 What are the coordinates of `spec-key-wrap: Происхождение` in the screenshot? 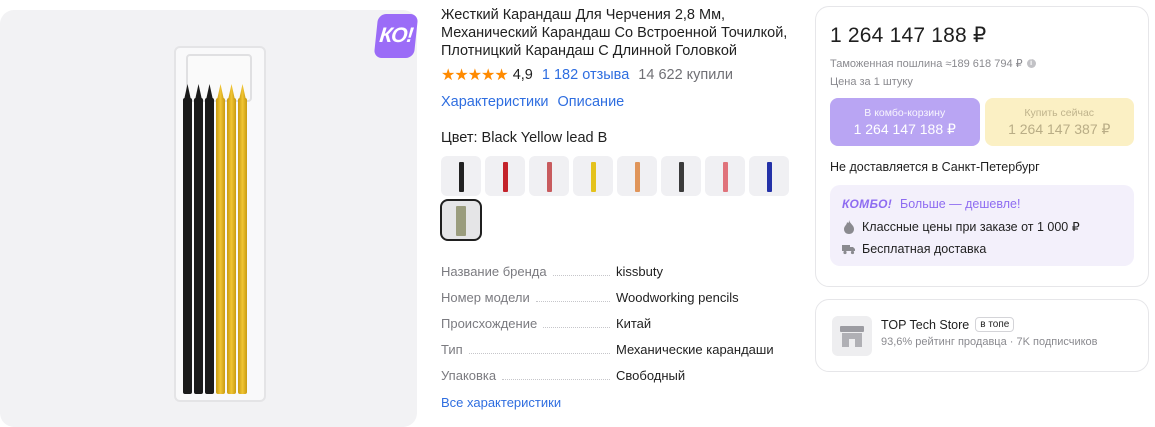 It's located at (528, 323).